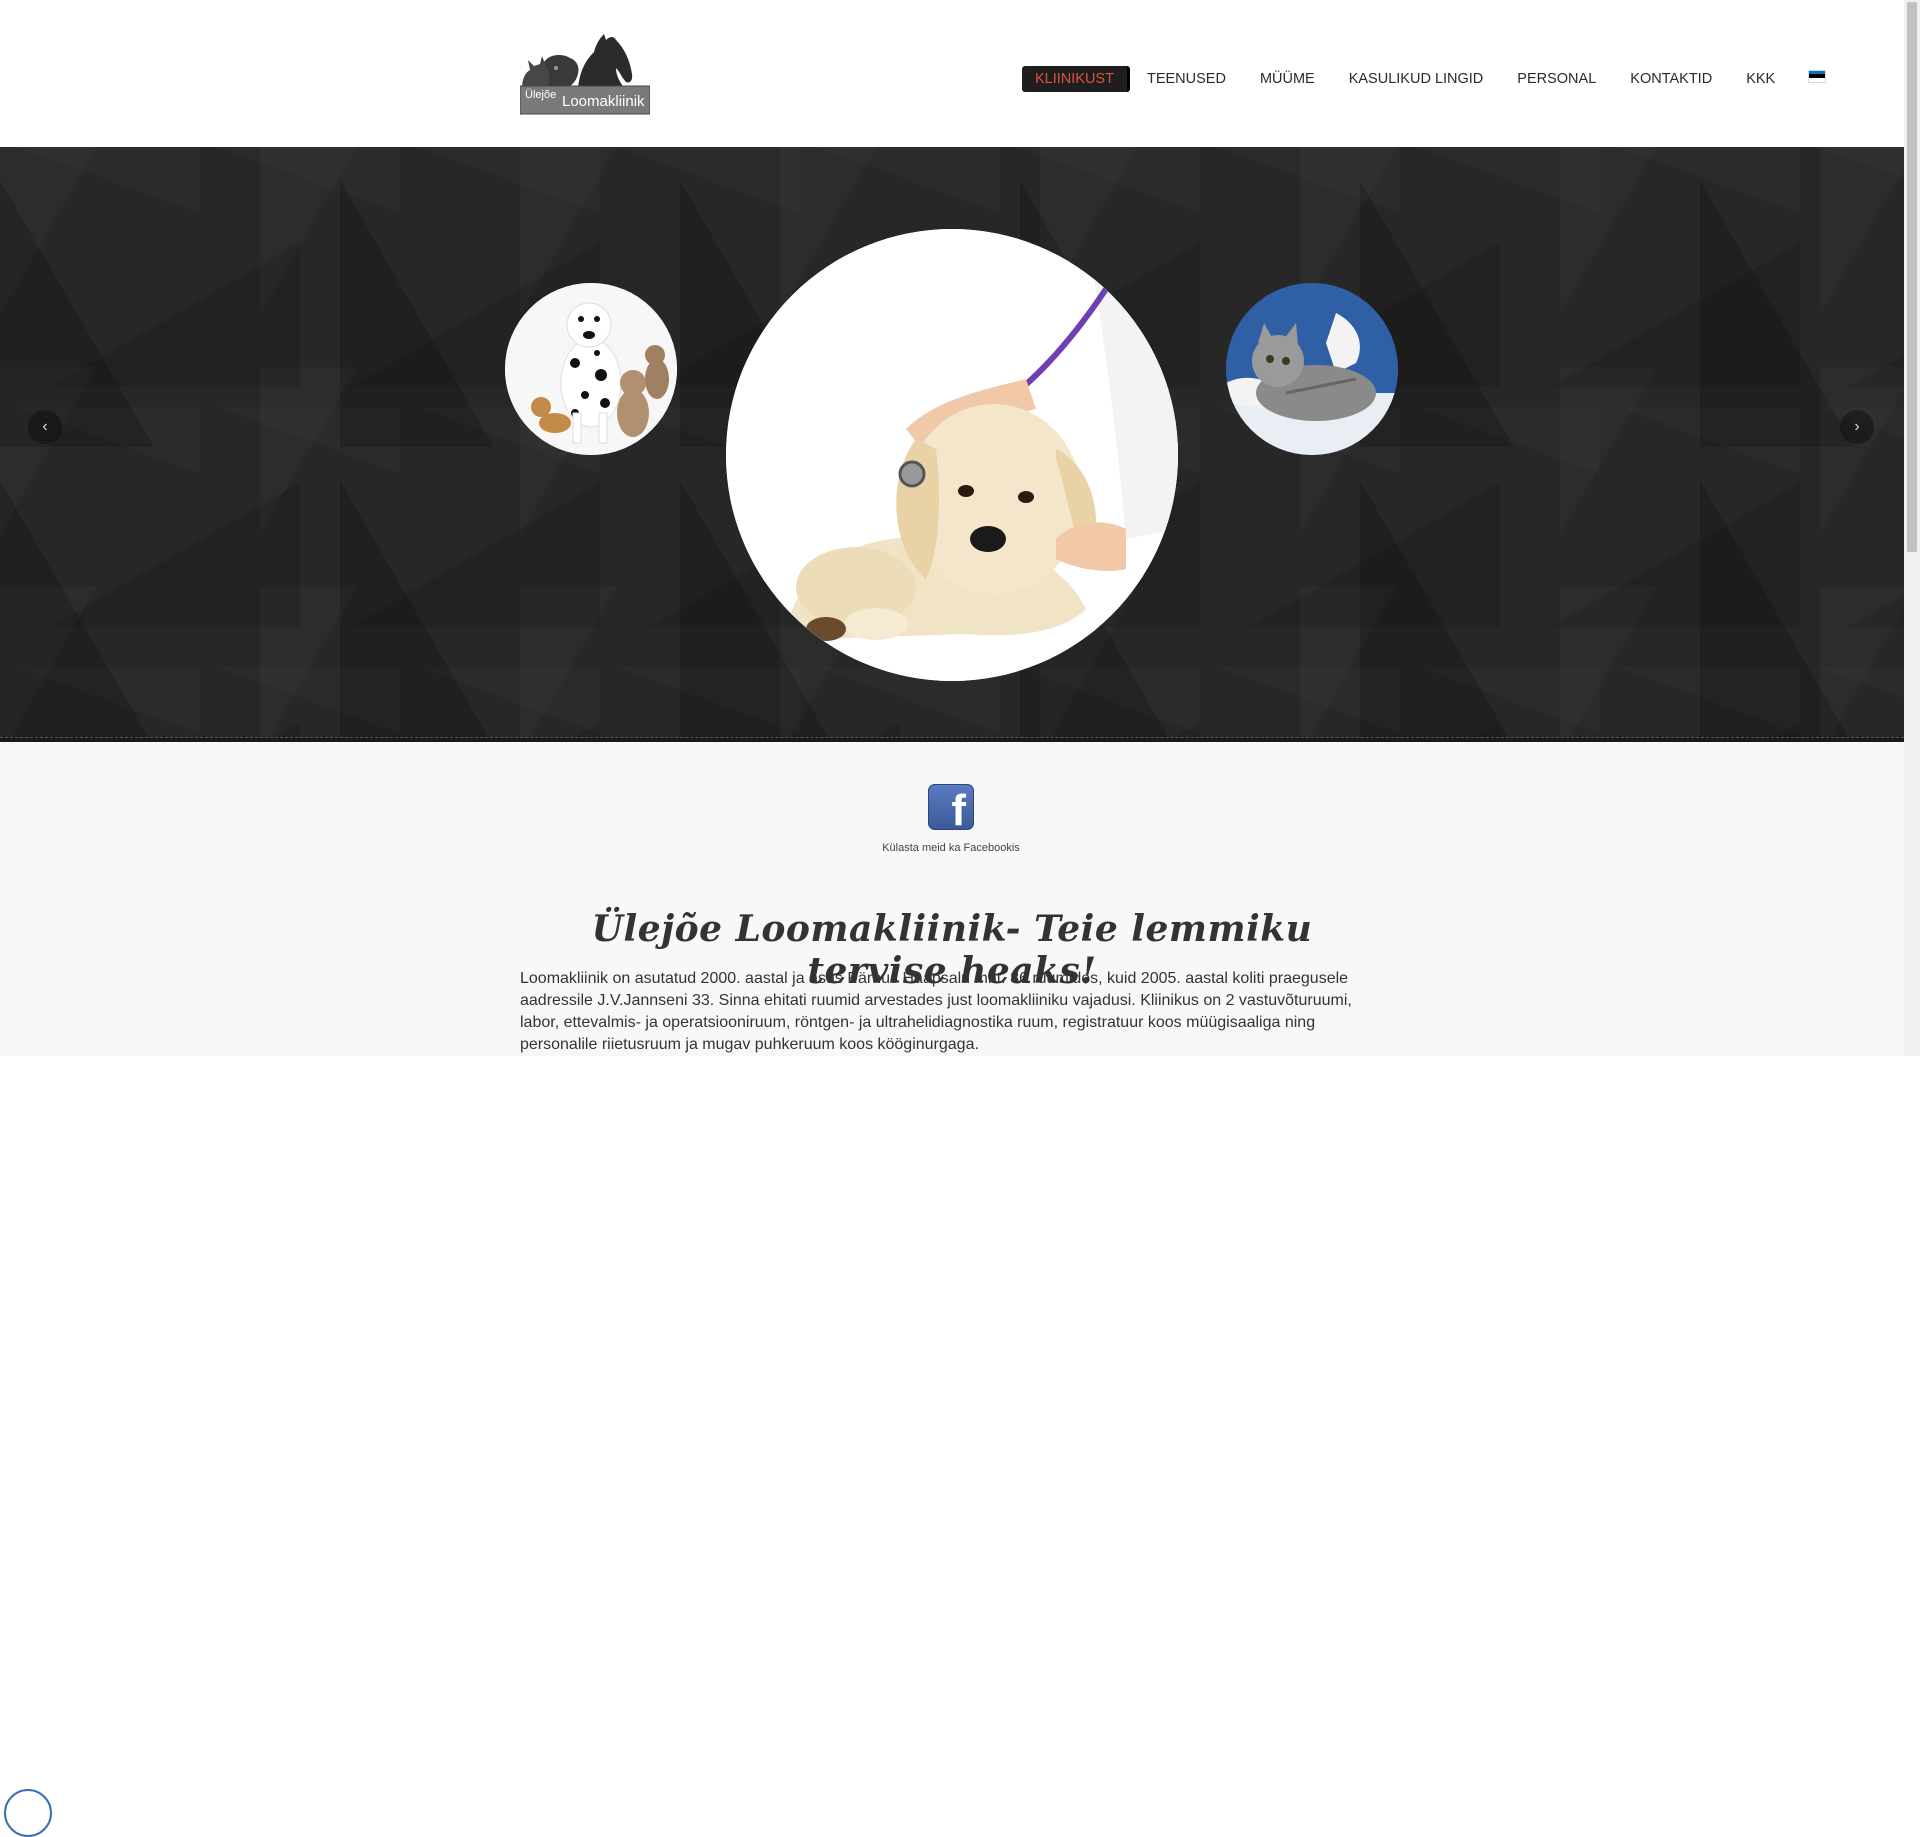 This screenshot has height=1837, width=1920. I want to click on site-logo: Ülejõe Loomakliinik, so click(585, 73).